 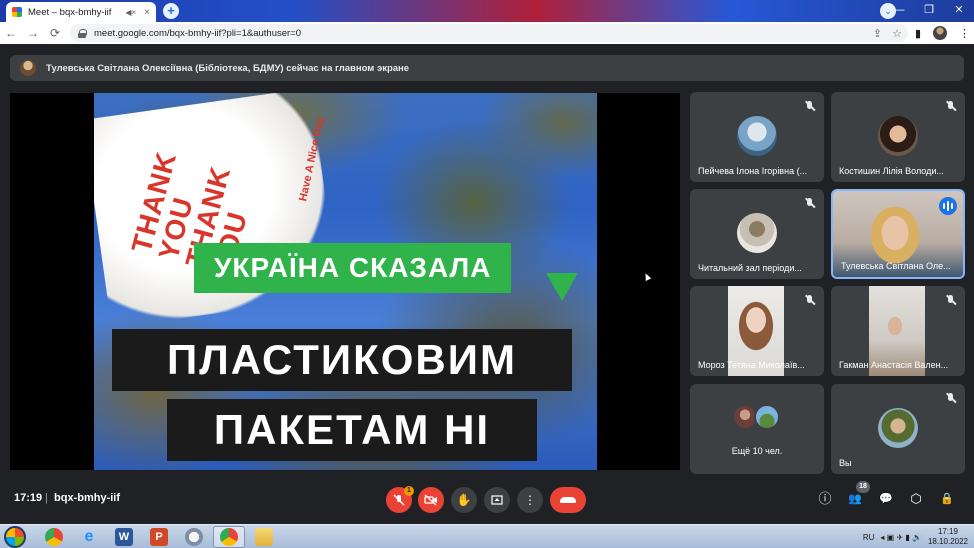 What do you see at coordinates (147, 12) in the screenshot?
I see `tab-close-icon: ×` at bounding box center [147, 12].